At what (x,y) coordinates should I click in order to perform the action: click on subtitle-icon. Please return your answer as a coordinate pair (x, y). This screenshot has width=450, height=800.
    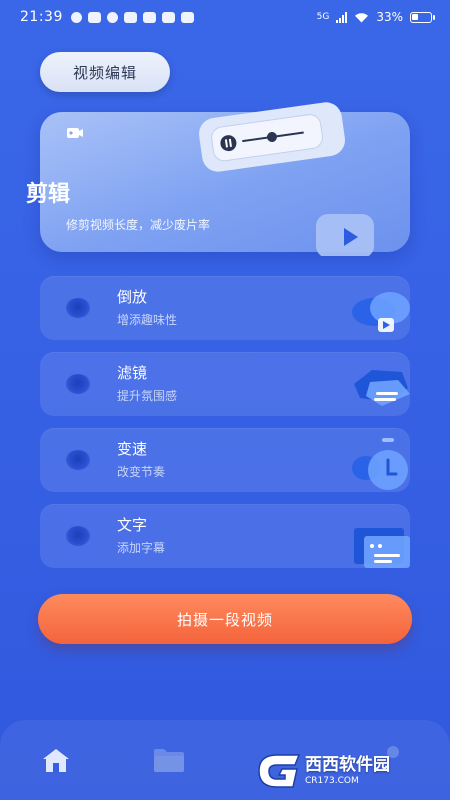
    Looking at the image, I should click on (382, 548).